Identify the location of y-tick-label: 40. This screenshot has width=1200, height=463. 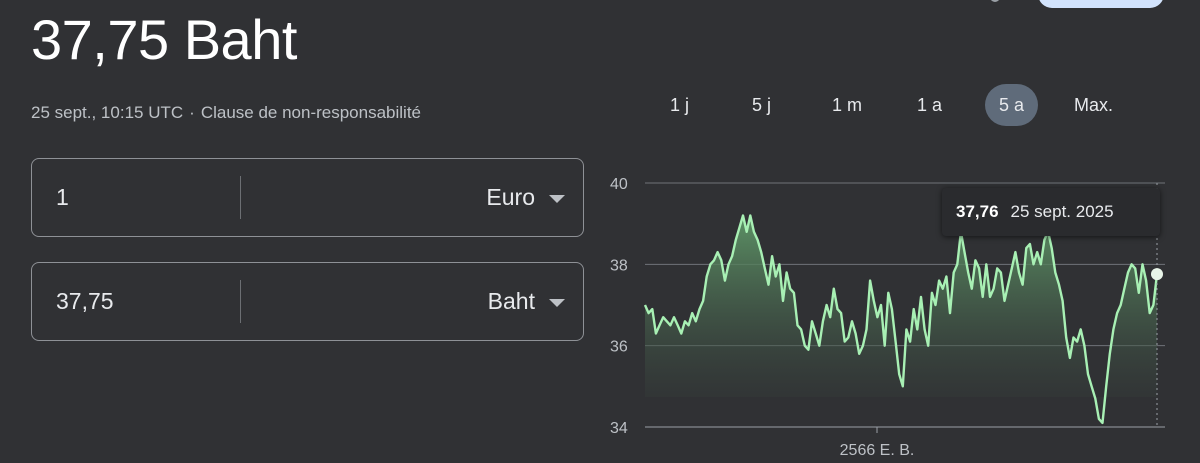
(619, 184).